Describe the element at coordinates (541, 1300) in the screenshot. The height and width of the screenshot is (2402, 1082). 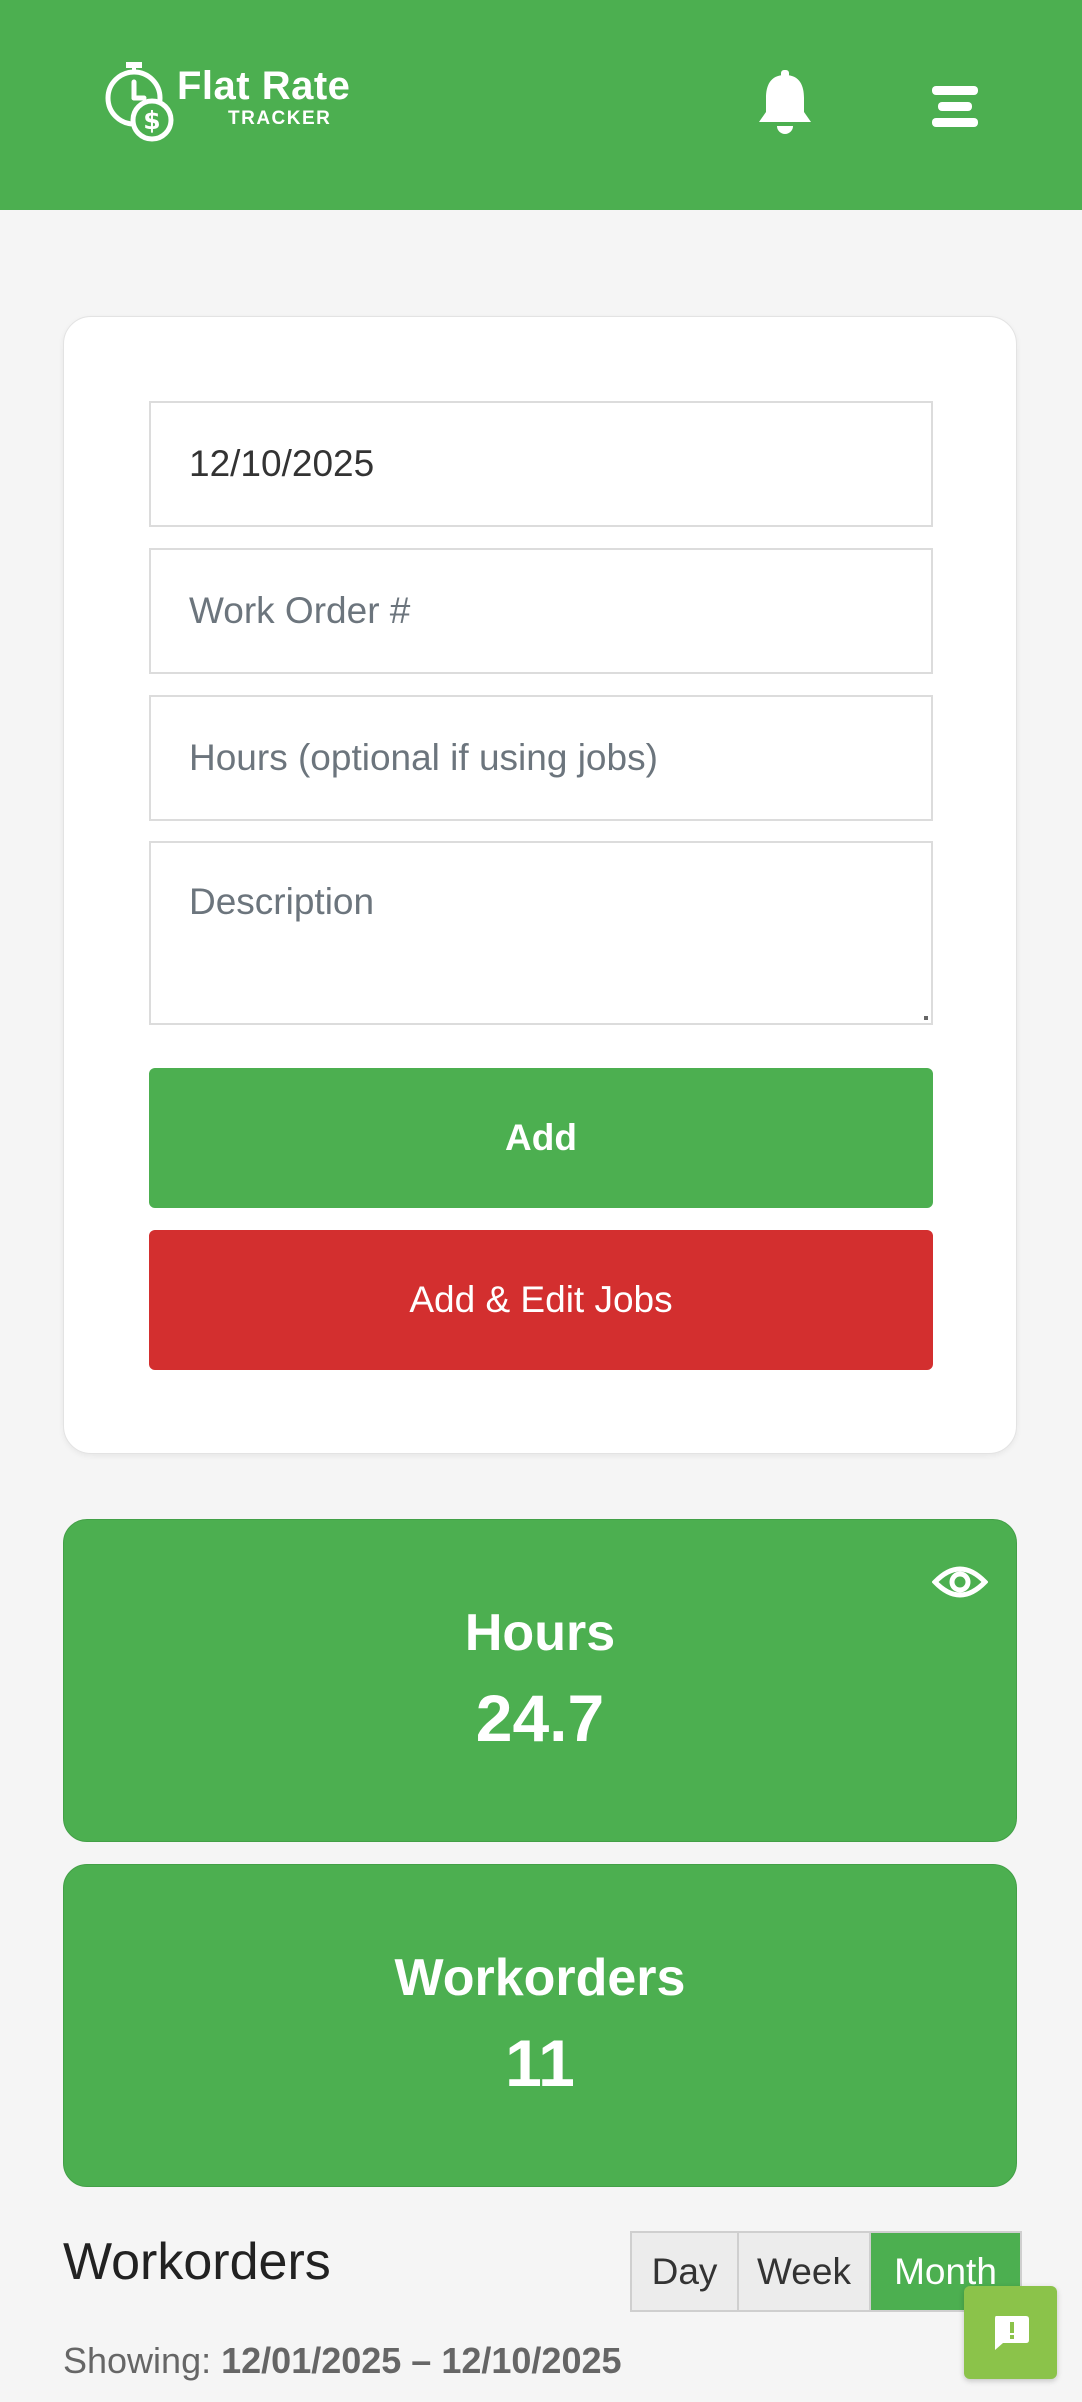
I see `add-edit-jobs-button: Add & Edit Jobs` at that location.